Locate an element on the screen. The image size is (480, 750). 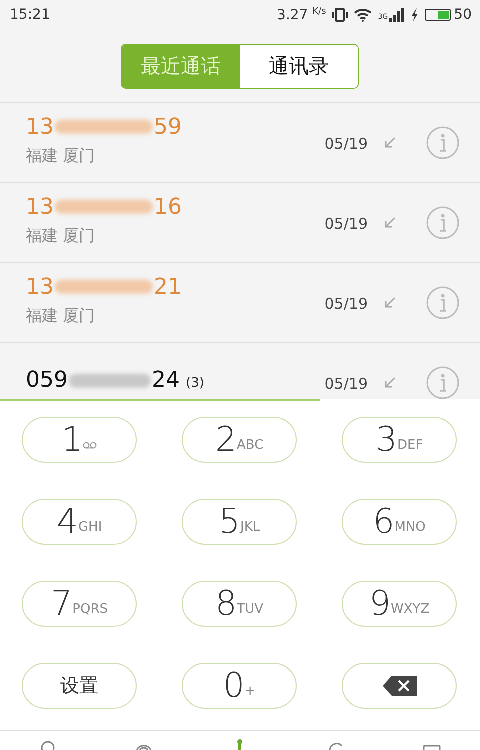
wifi-icon is located at coordinates (363, 15).